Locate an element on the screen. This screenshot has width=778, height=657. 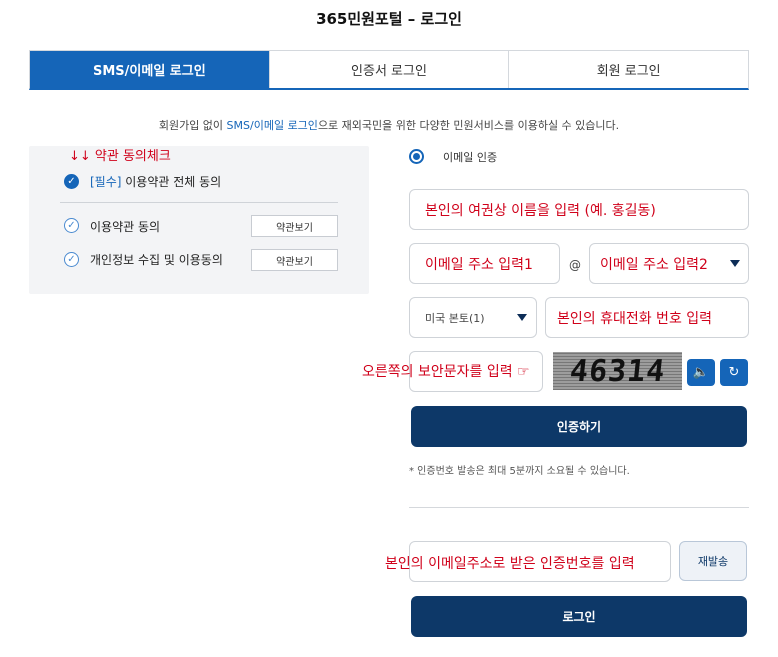
name-input: 본인의 여권상 이름을 입력 (예. 홍길동) is located at coordinates (579, 209).